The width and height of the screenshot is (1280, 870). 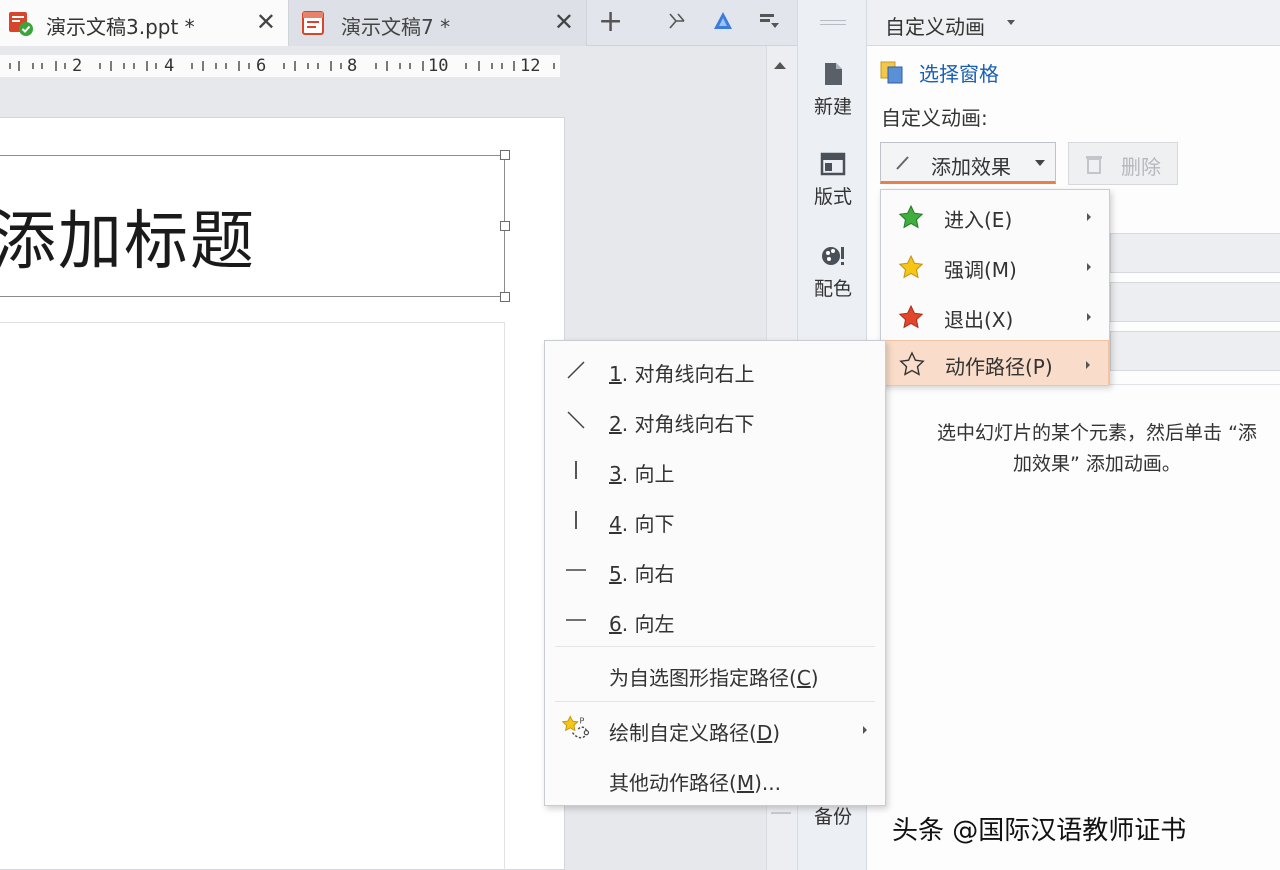 I want to click on selection-pane-icon, so click(x=891, y=72).